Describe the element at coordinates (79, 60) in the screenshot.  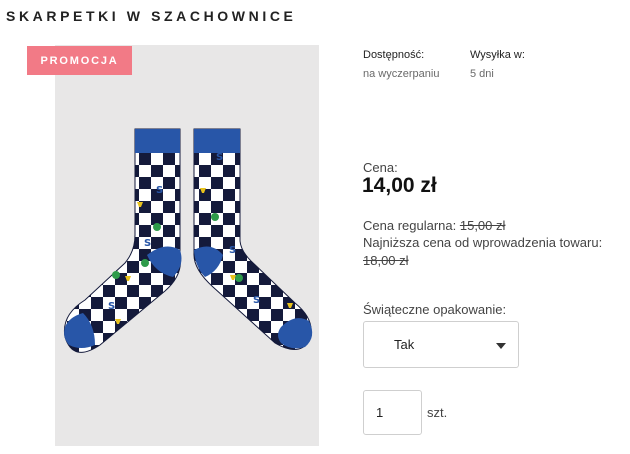
I see `promo-badge: PROMOCJA` at that location.